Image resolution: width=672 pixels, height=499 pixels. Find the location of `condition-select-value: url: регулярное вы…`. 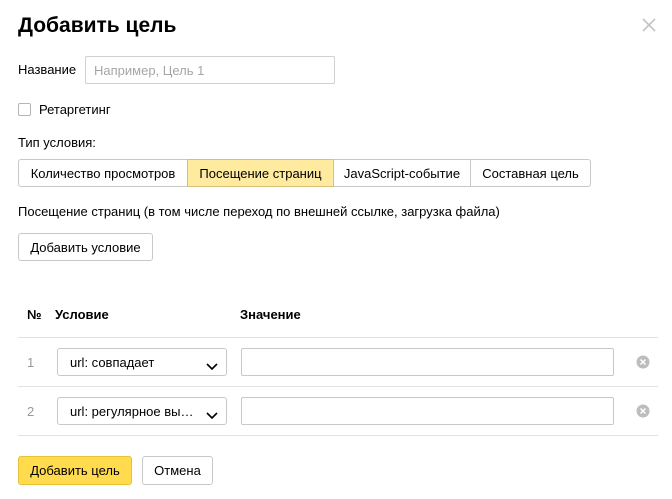

condition-select-value: url: регулярное вы… is located at coordinates (132, 411).